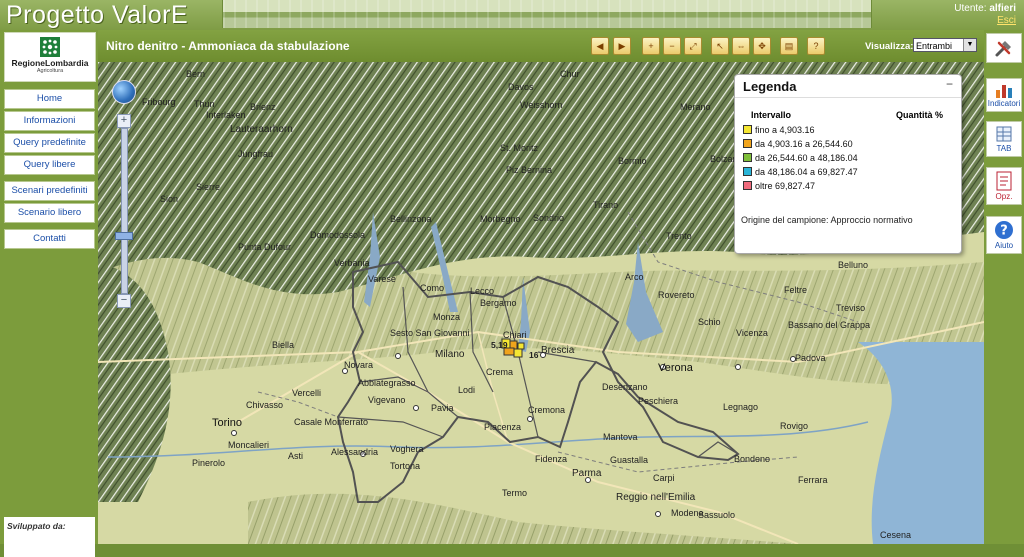  What do you see at coordinates (693, 46) in the screenshot?
I see `zoom-extent-icon: ⤢` at bounding box center [693, 46].